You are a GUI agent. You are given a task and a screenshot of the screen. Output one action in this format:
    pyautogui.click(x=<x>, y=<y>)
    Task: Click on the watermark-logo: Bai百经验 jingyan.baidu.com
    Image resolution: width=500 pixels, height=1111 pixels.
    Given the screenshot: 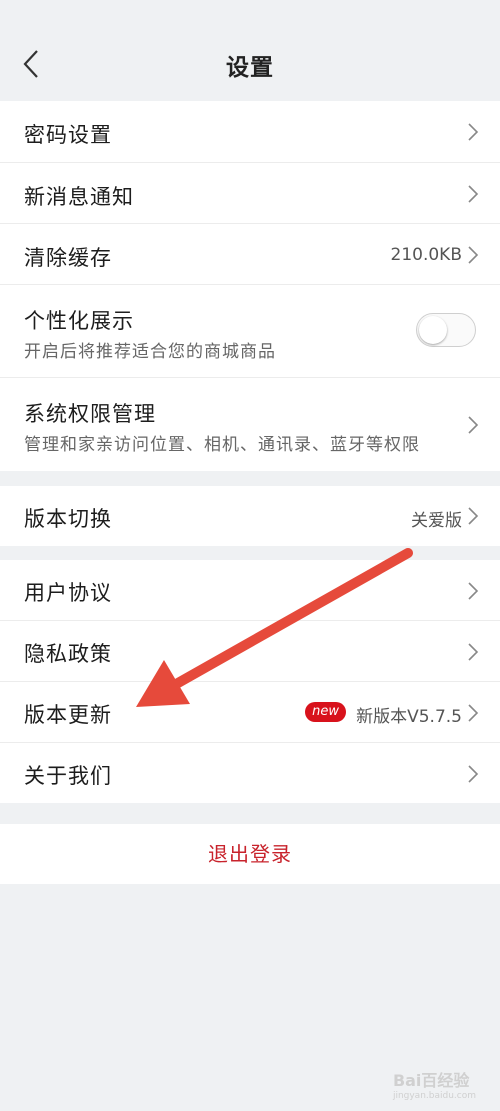 What is the action you would take?
    pyautogui.click(x=434, y=1084)
    